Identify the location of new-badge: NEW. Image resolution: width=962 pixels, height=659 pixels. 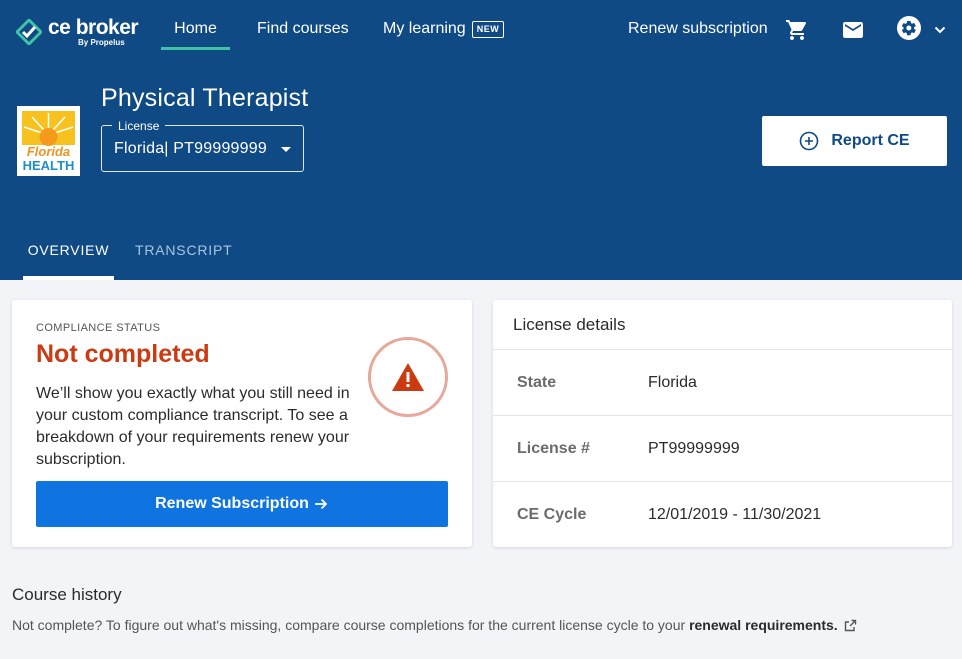
(488, 29).